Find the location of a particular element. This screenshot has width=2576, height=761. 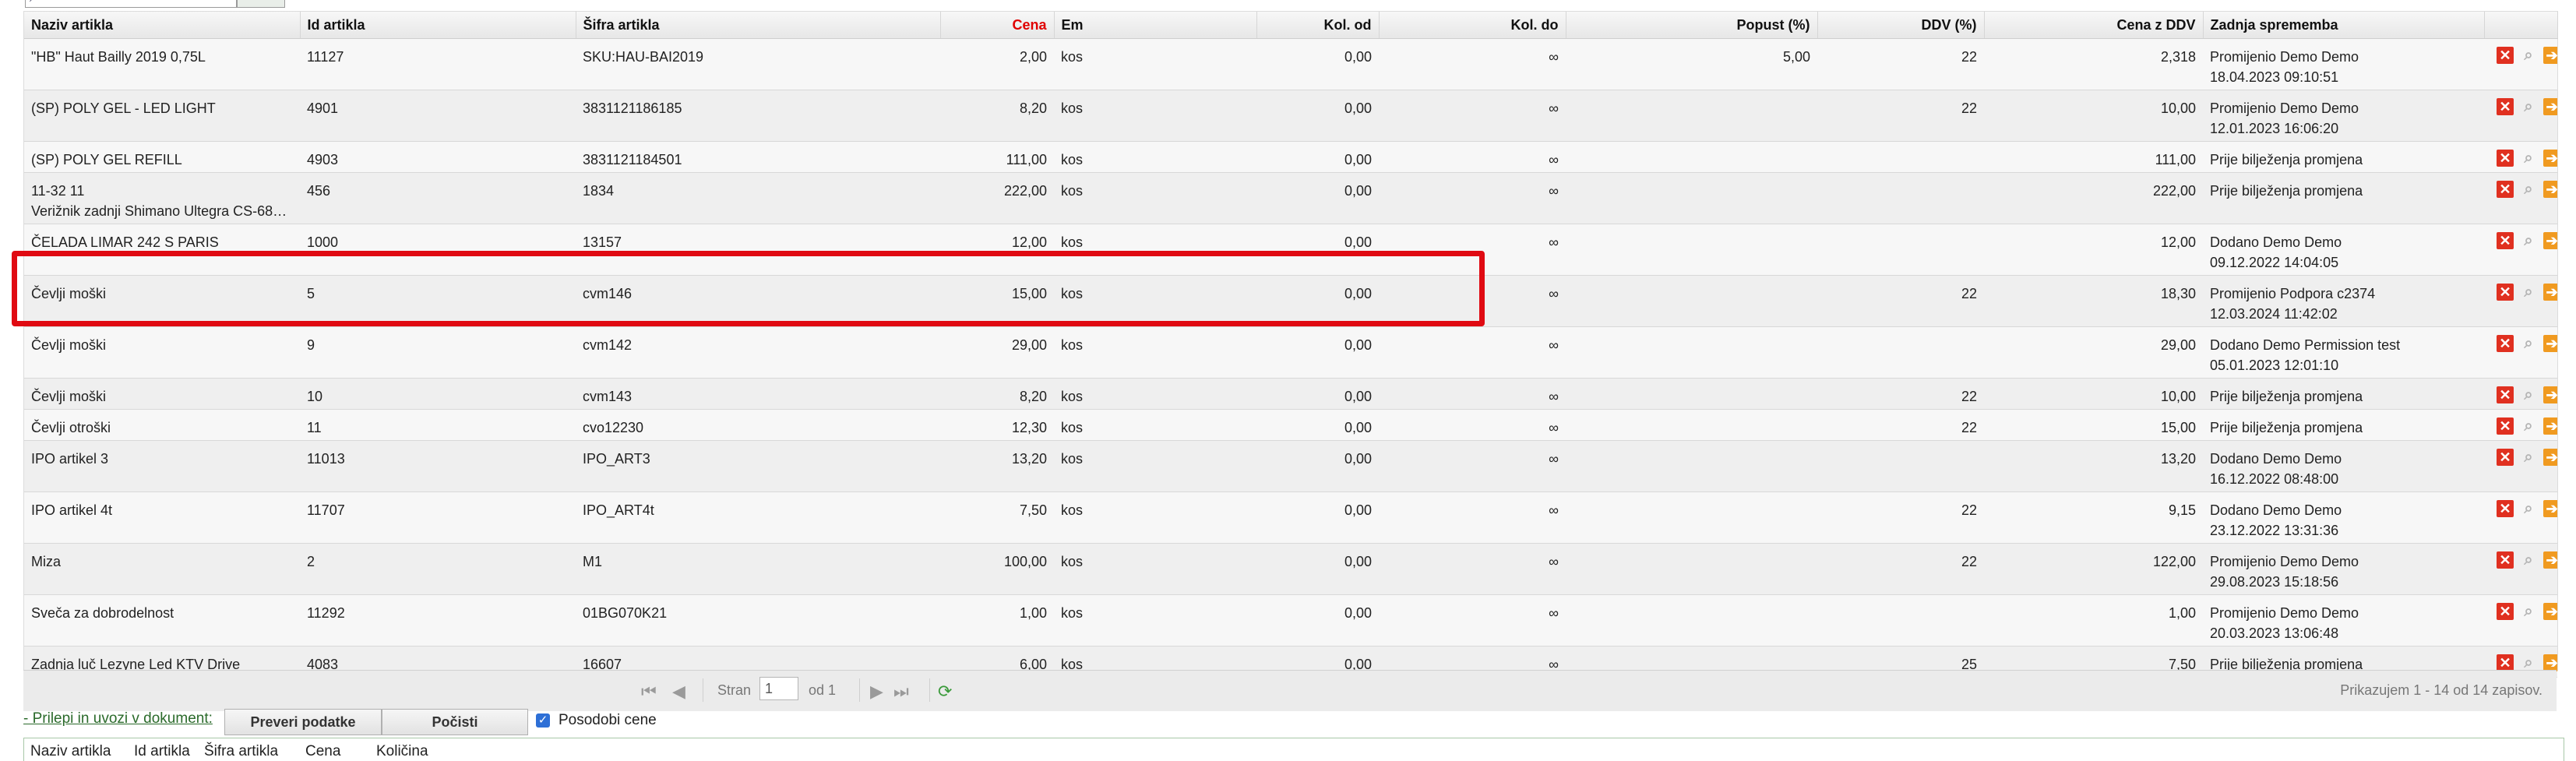

row-last-change-line: Dodano Demo Demo is located at coordinates (2276, 510).